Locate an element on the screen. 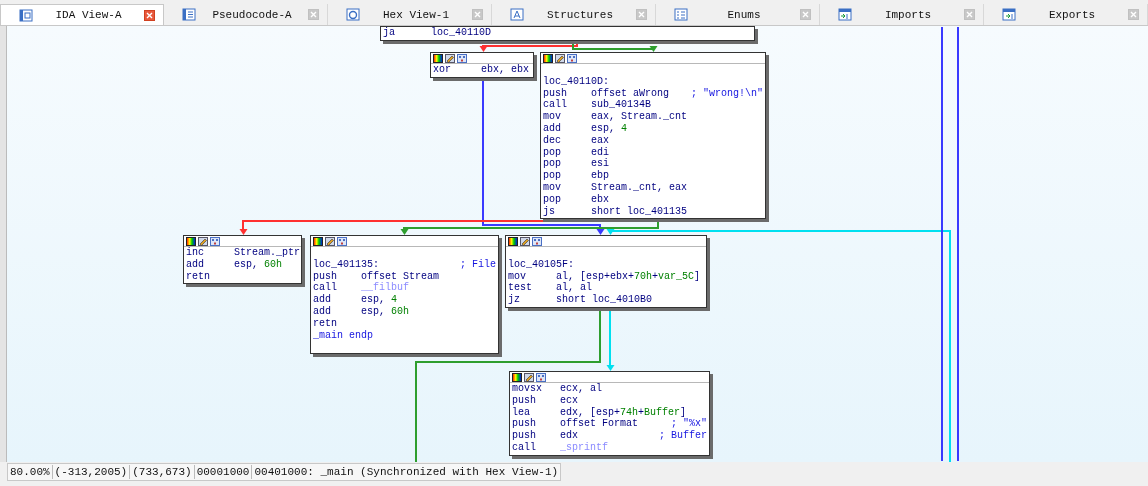  instruction-mnemonic: inc is located at coordinates (195, 253).